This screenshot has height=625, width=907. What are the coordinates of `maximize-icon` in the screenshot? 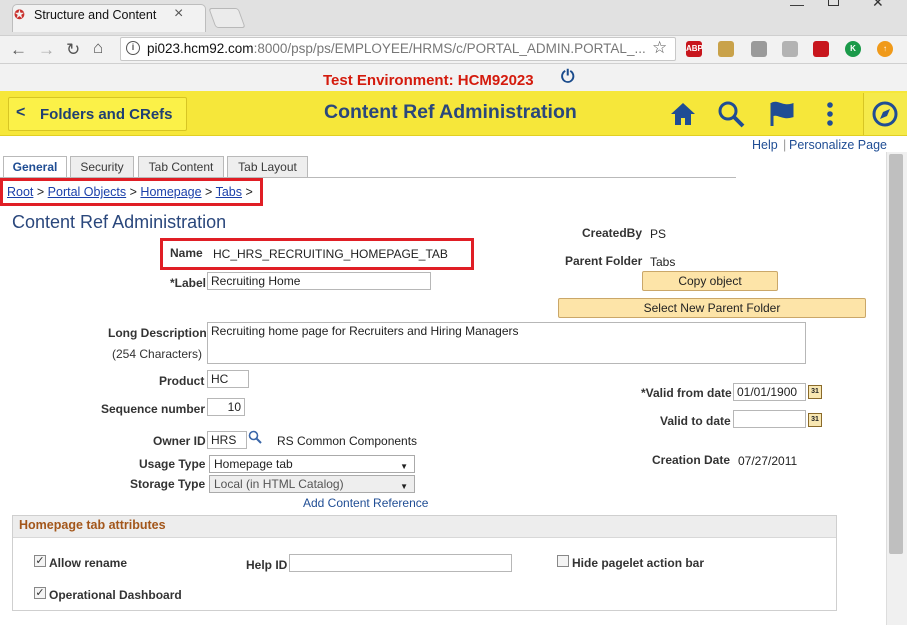 It's located at (833, 3).